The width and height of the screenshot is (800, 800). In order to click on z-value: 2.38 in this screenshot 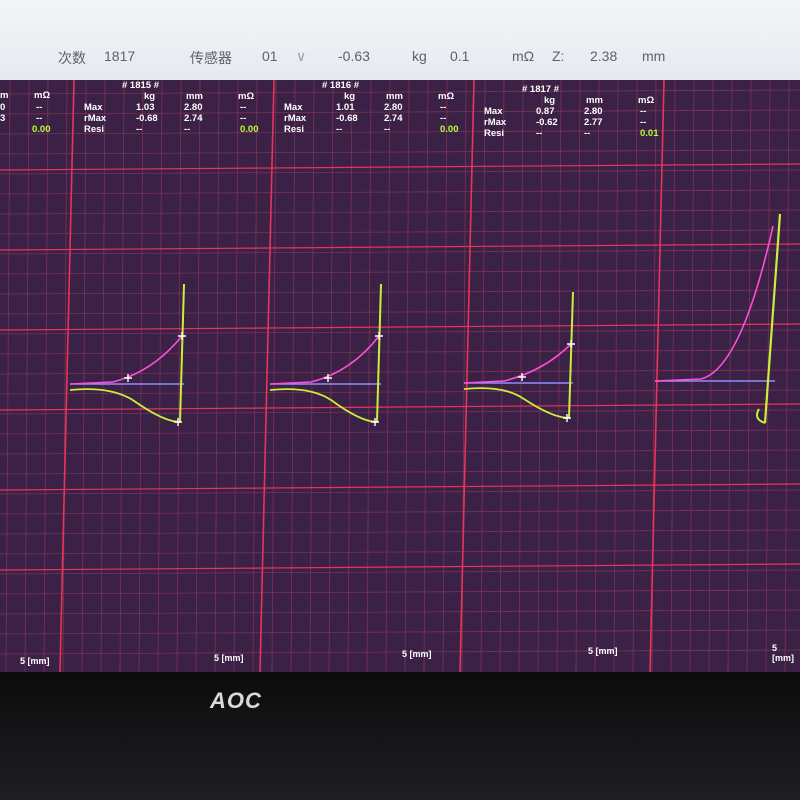, I will do `click(604, 56)`.